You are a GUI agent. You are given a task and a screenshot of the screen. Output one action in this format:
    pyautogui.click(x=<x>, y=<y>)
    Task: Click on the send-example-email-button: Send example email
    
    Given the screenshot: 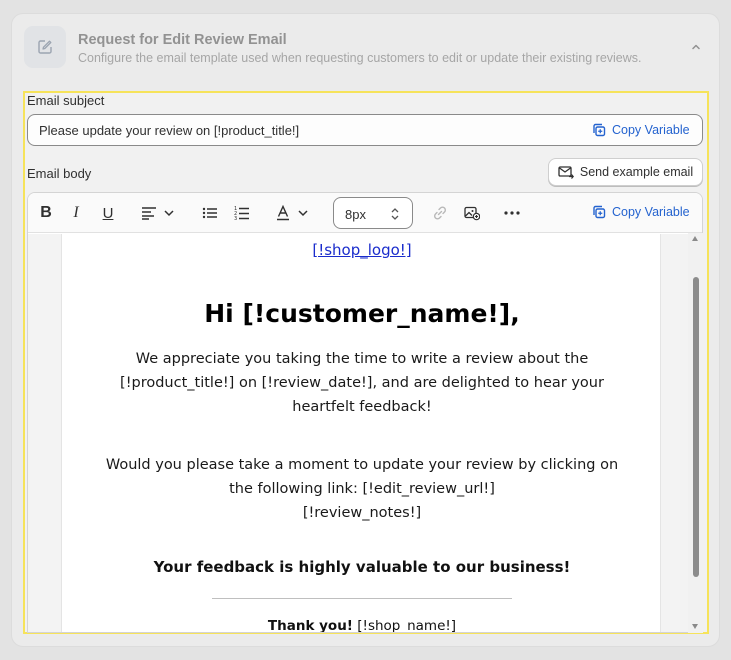 What is the action you would take?
    pyautogui.click(x=625, y=172)
    